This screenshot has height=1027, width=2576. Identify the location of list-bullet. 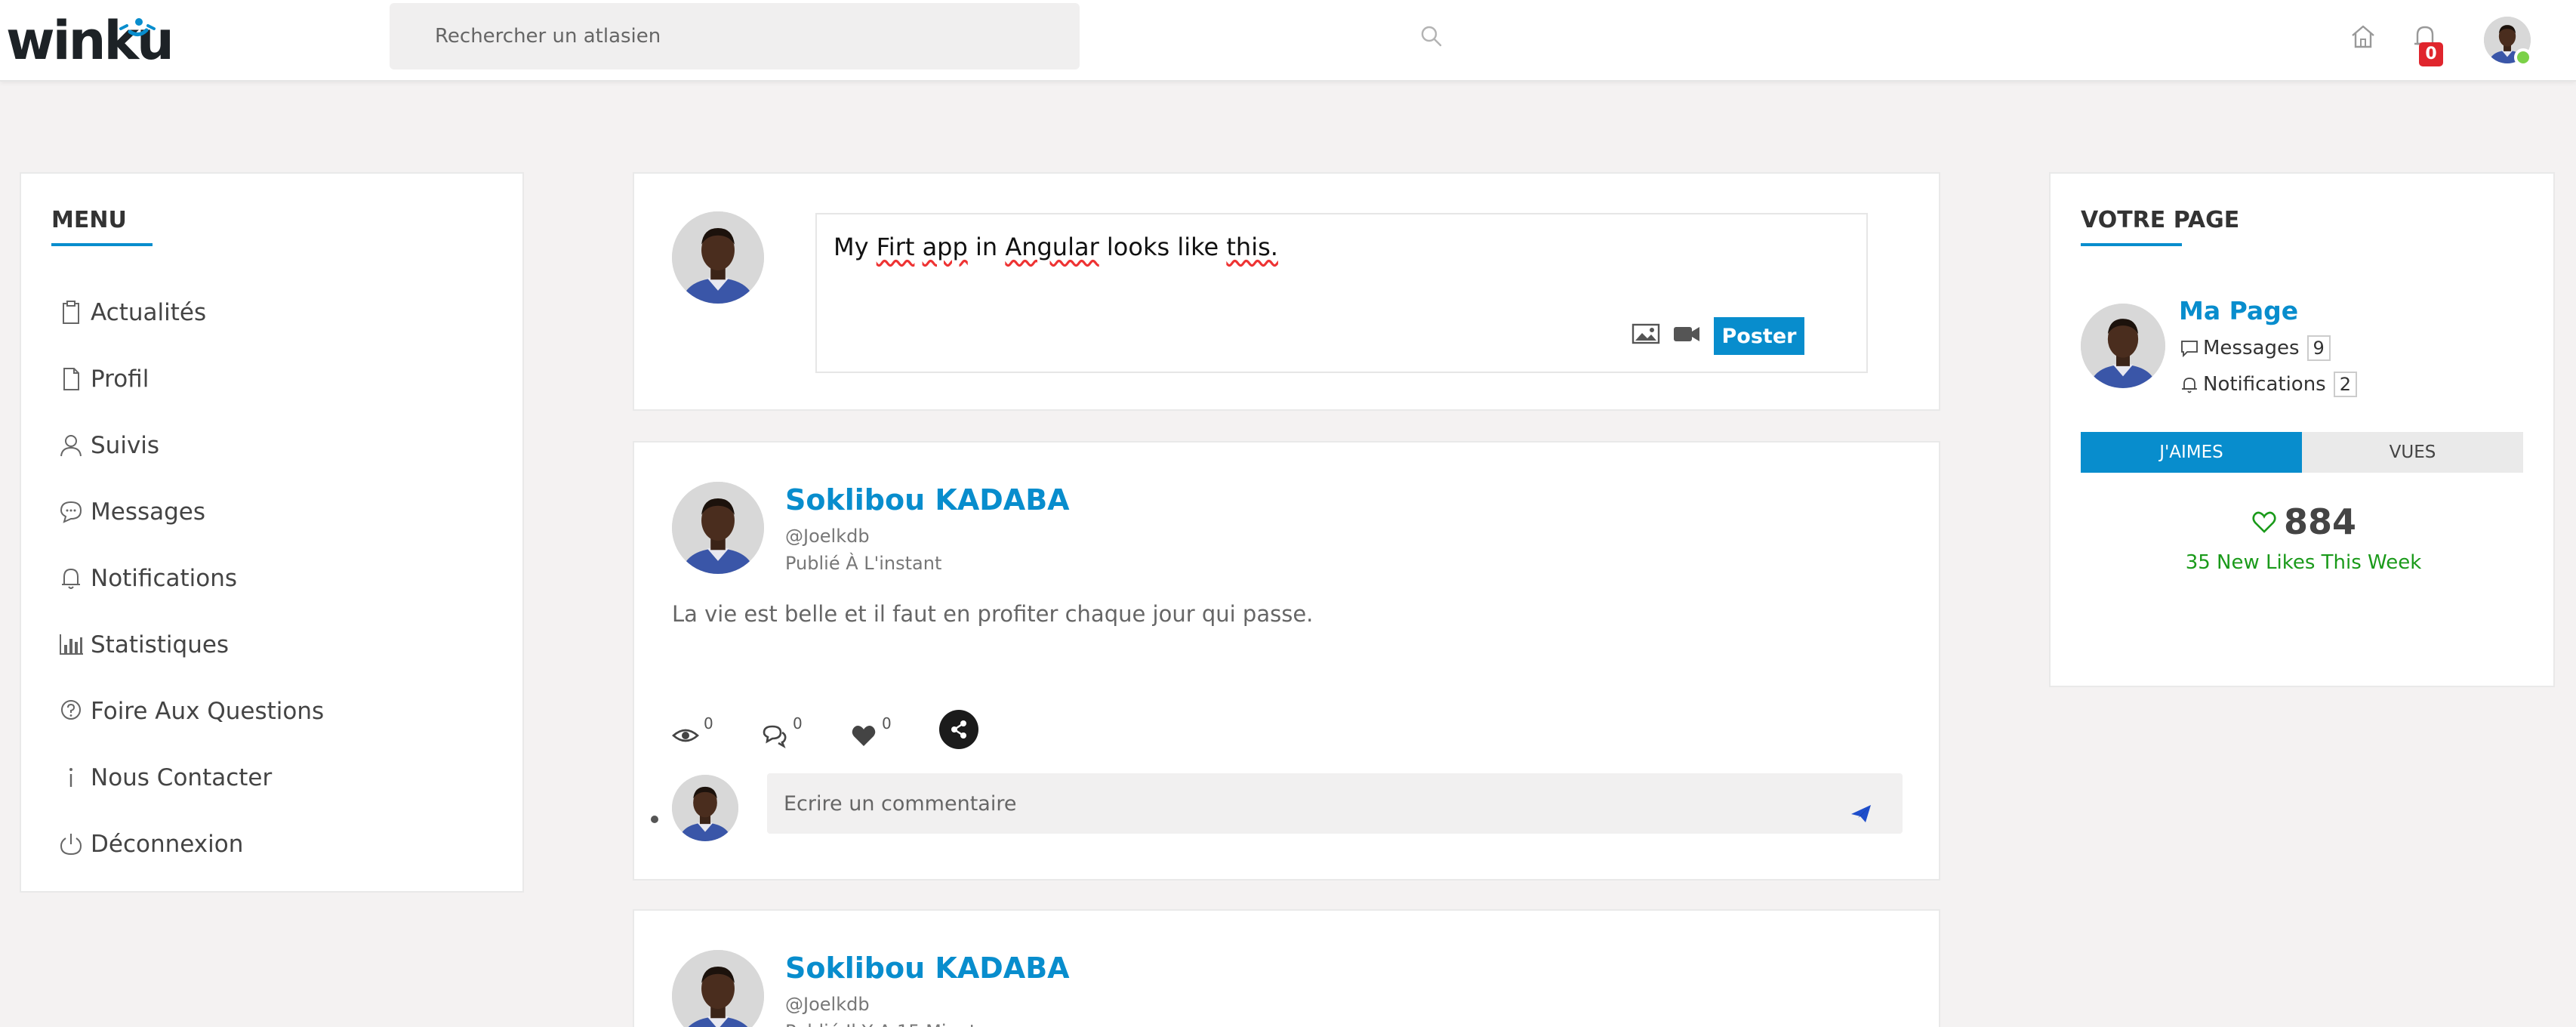
(654, 819).